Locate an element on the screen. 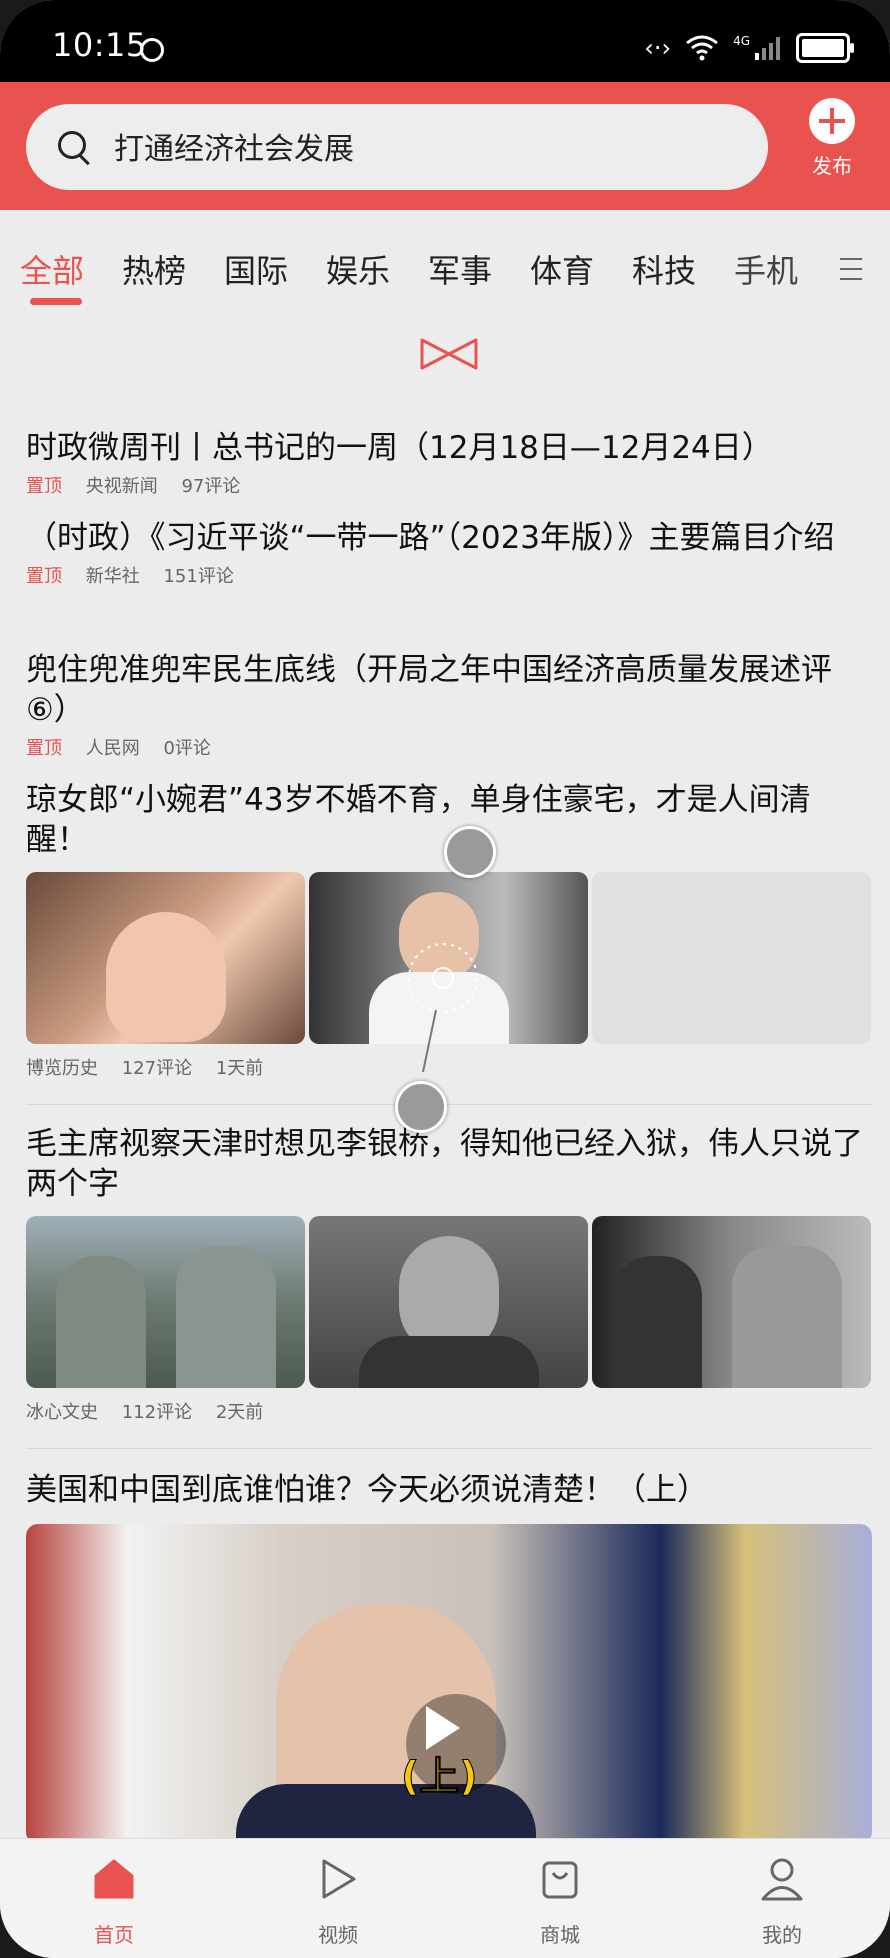  article-time: 1天前 is located at coordinates (239, 1068).